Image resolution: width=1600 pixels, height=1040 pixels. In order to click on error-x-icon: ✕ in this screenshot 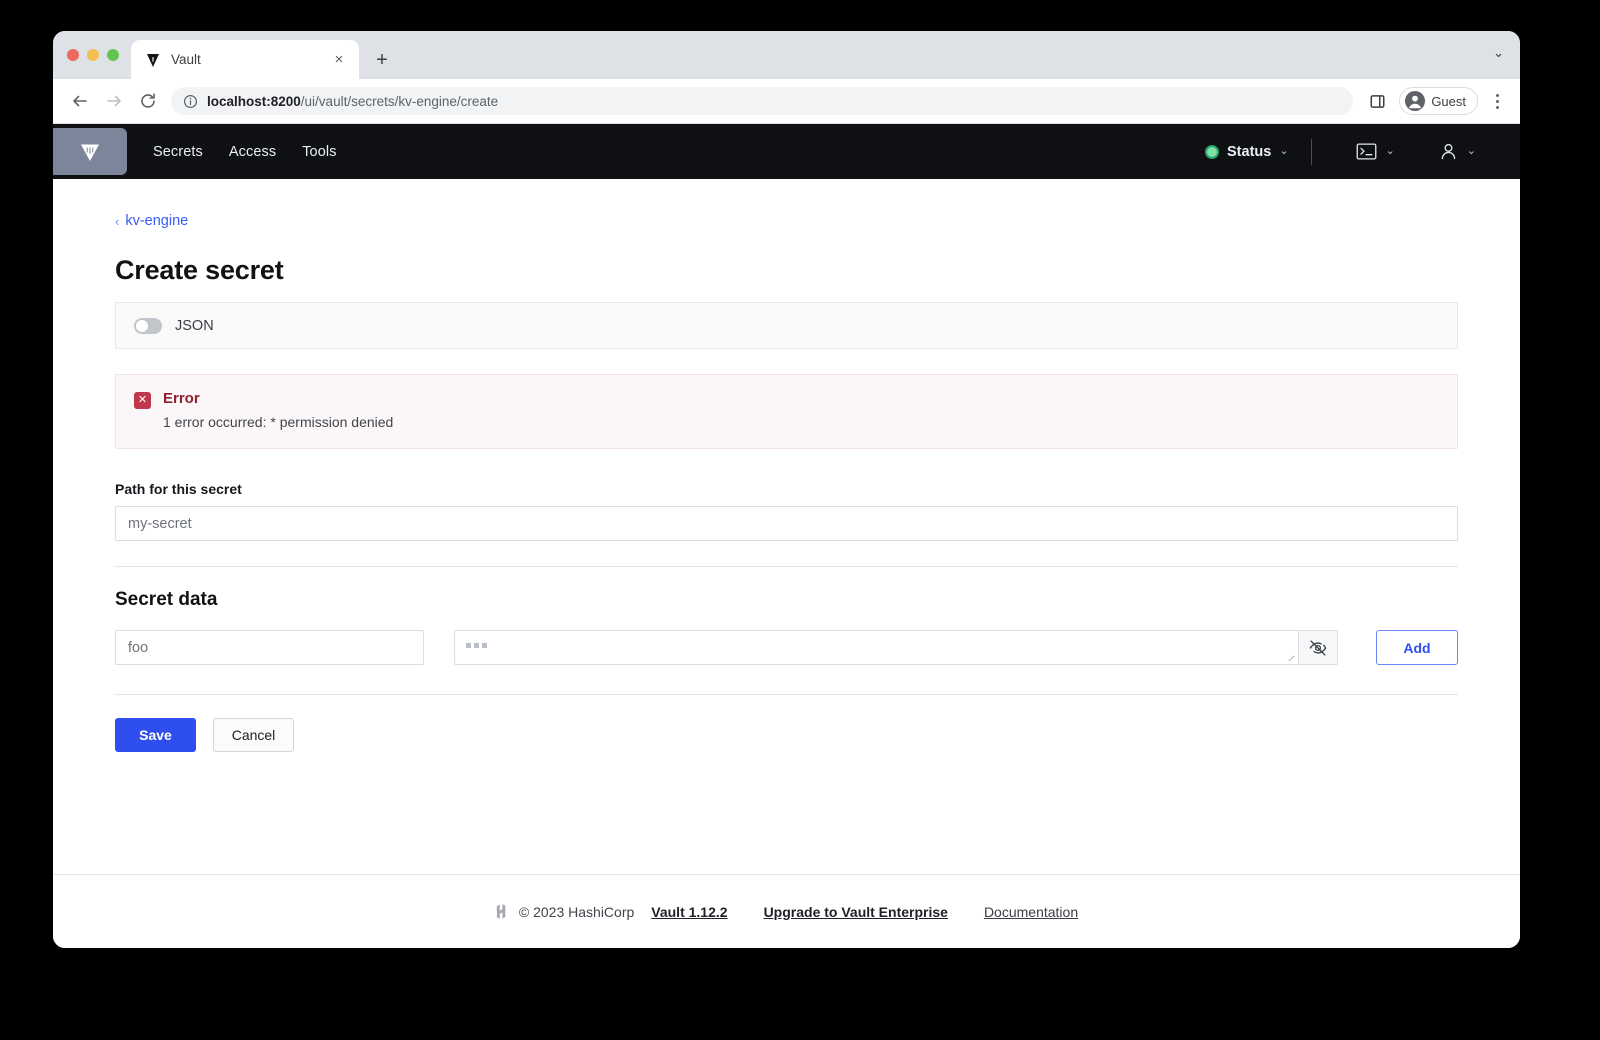, I will do `click(142, 400)`.